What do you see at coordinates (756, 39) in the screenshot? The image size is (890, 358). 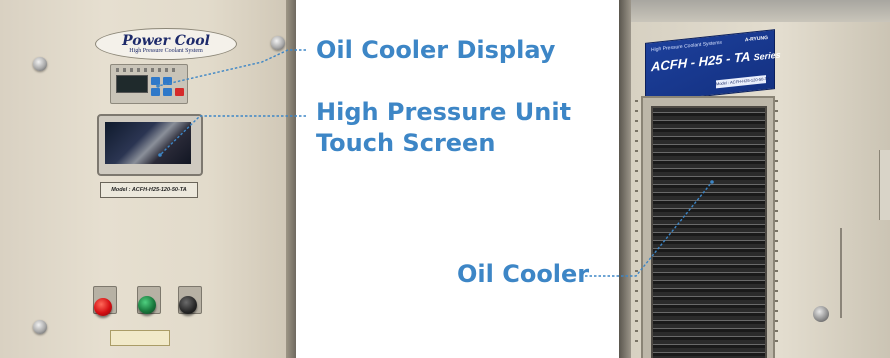 I see `sign-brand: A-RYUNG` at bounding box center [756, 39].